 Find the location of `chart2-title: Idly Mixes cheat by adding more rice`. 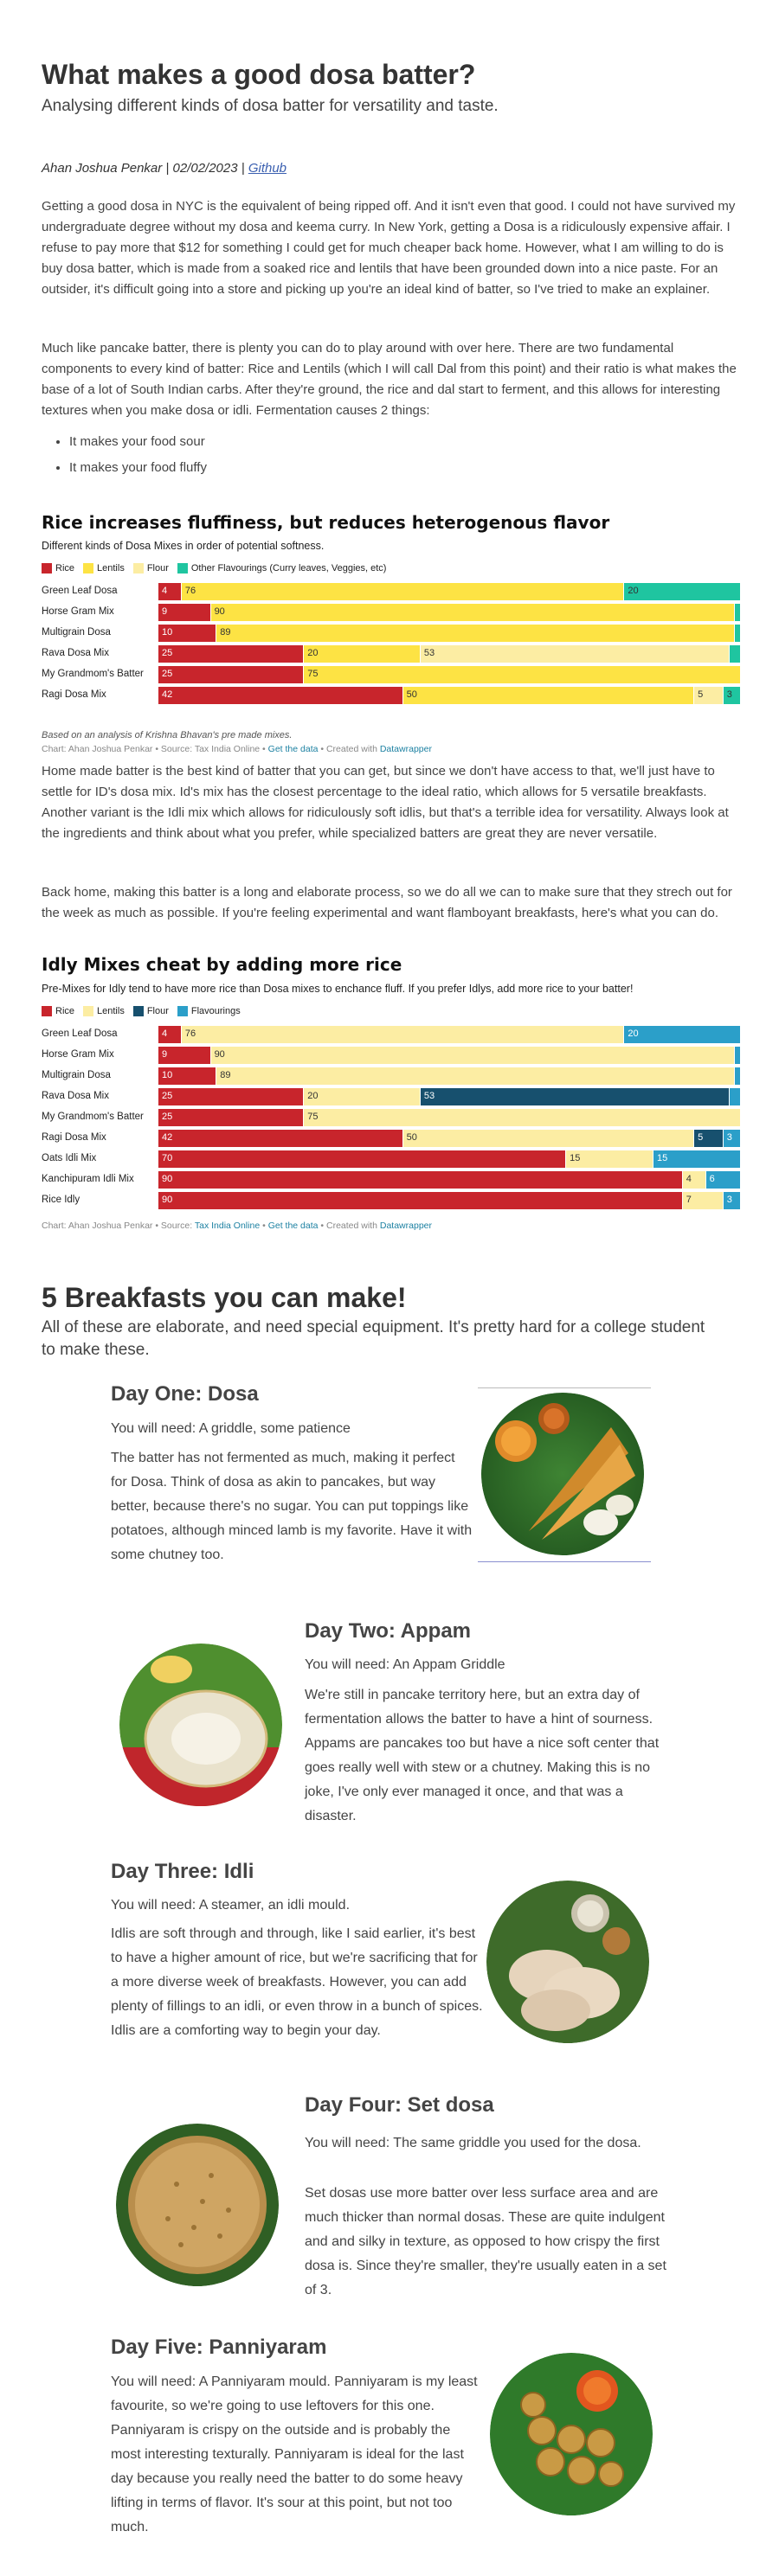

chart2-title: Idly Mixes cheat by adding more rice is located at coordinates (222, 964).